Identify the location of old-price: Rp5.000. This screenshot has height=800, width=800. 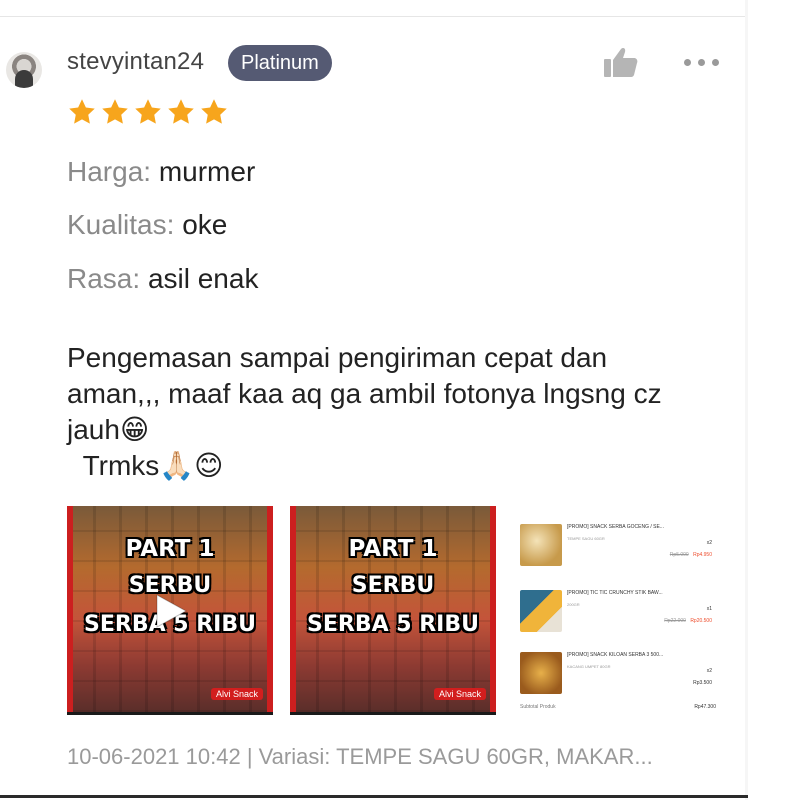
(679, 555).